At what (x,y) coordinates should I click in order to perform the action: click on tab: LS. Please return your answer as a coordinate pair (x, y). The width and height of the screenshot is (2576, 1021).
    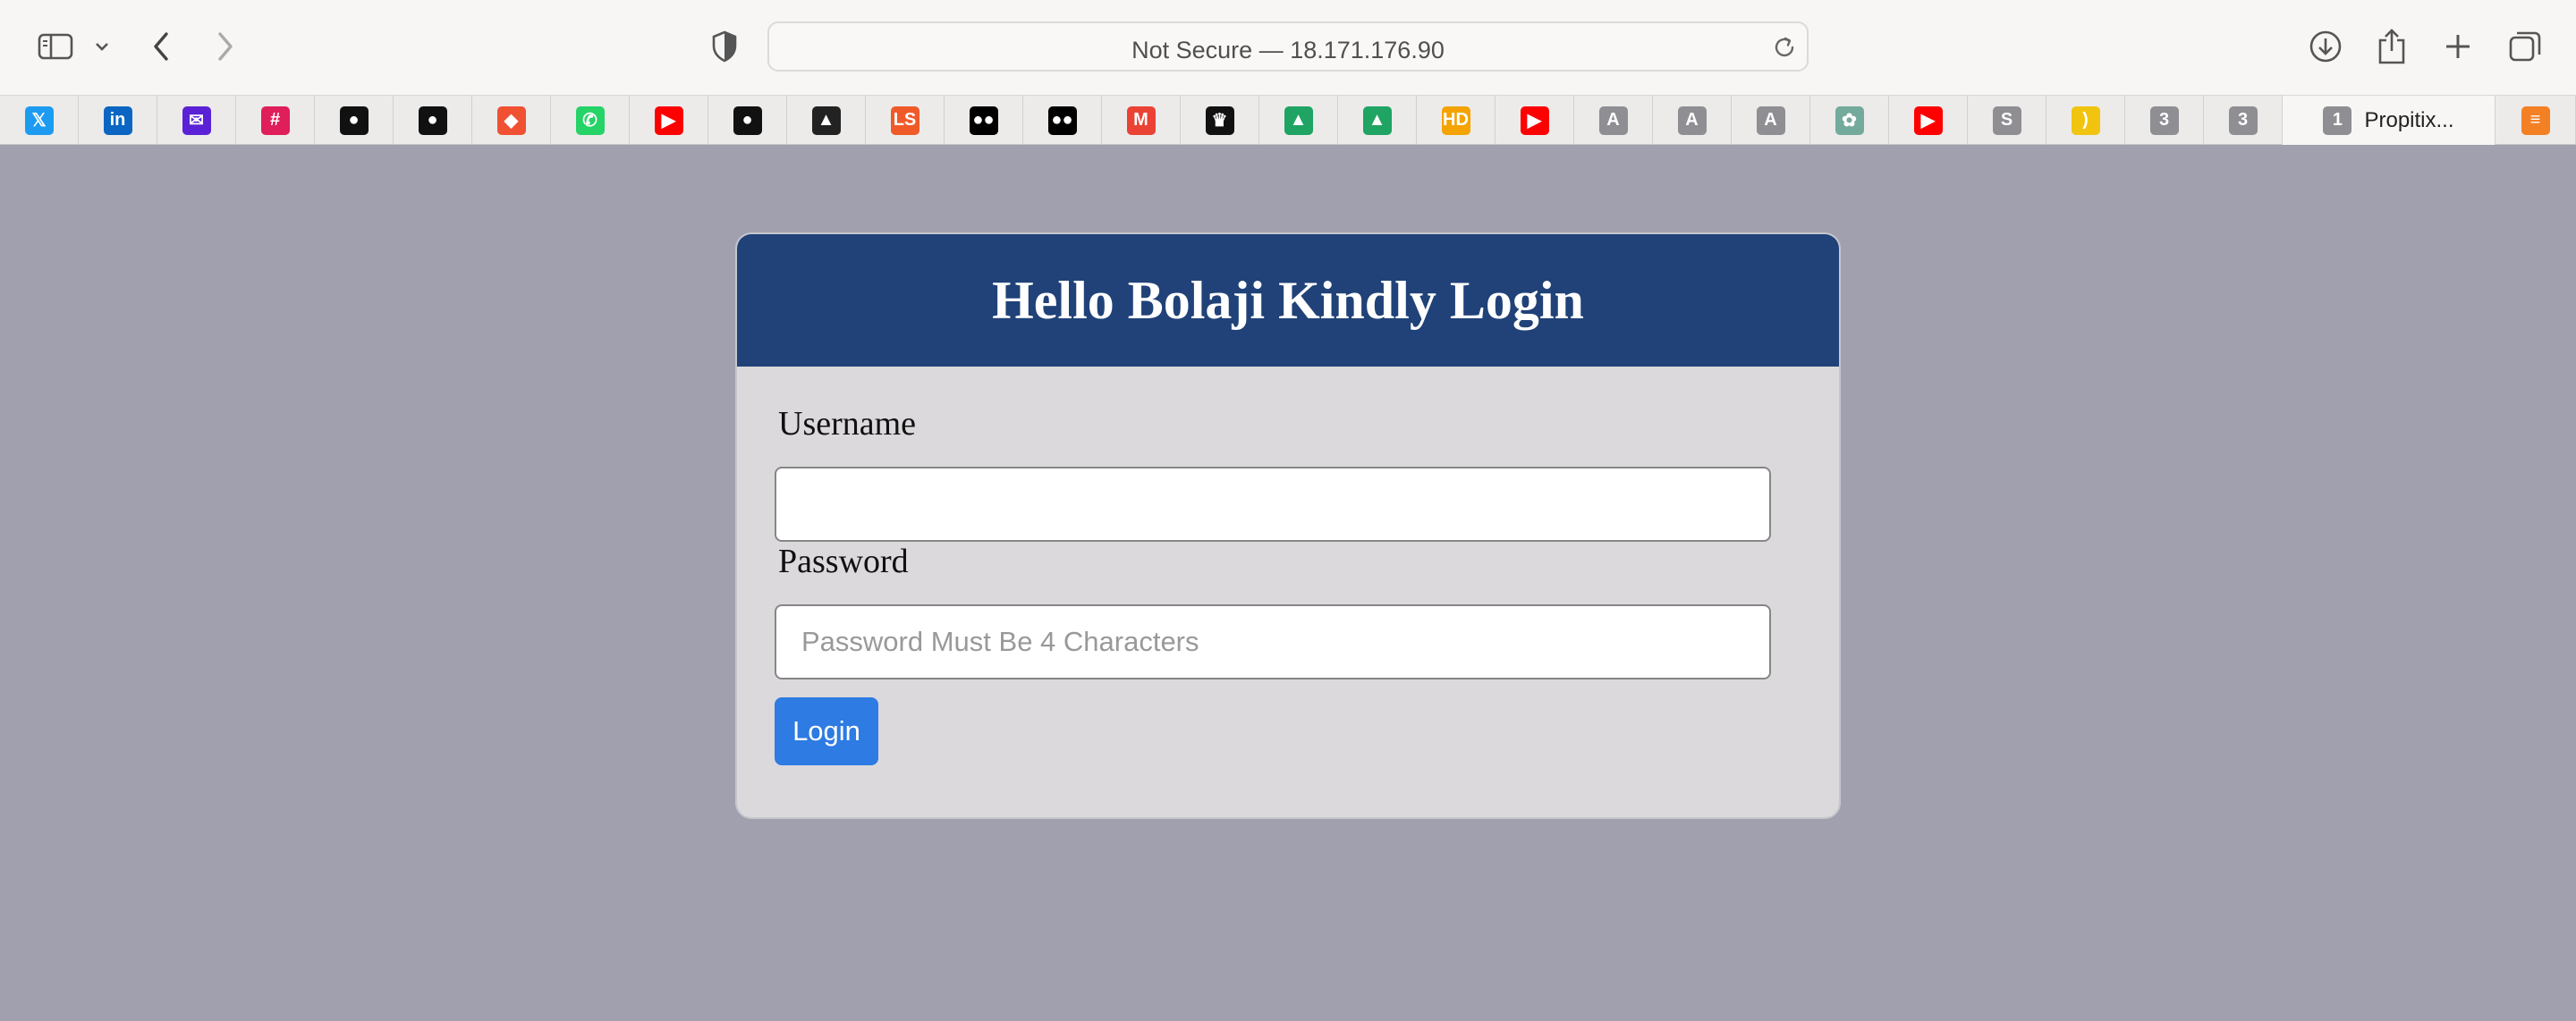
    Looking at the image, I should click on (905, 120).